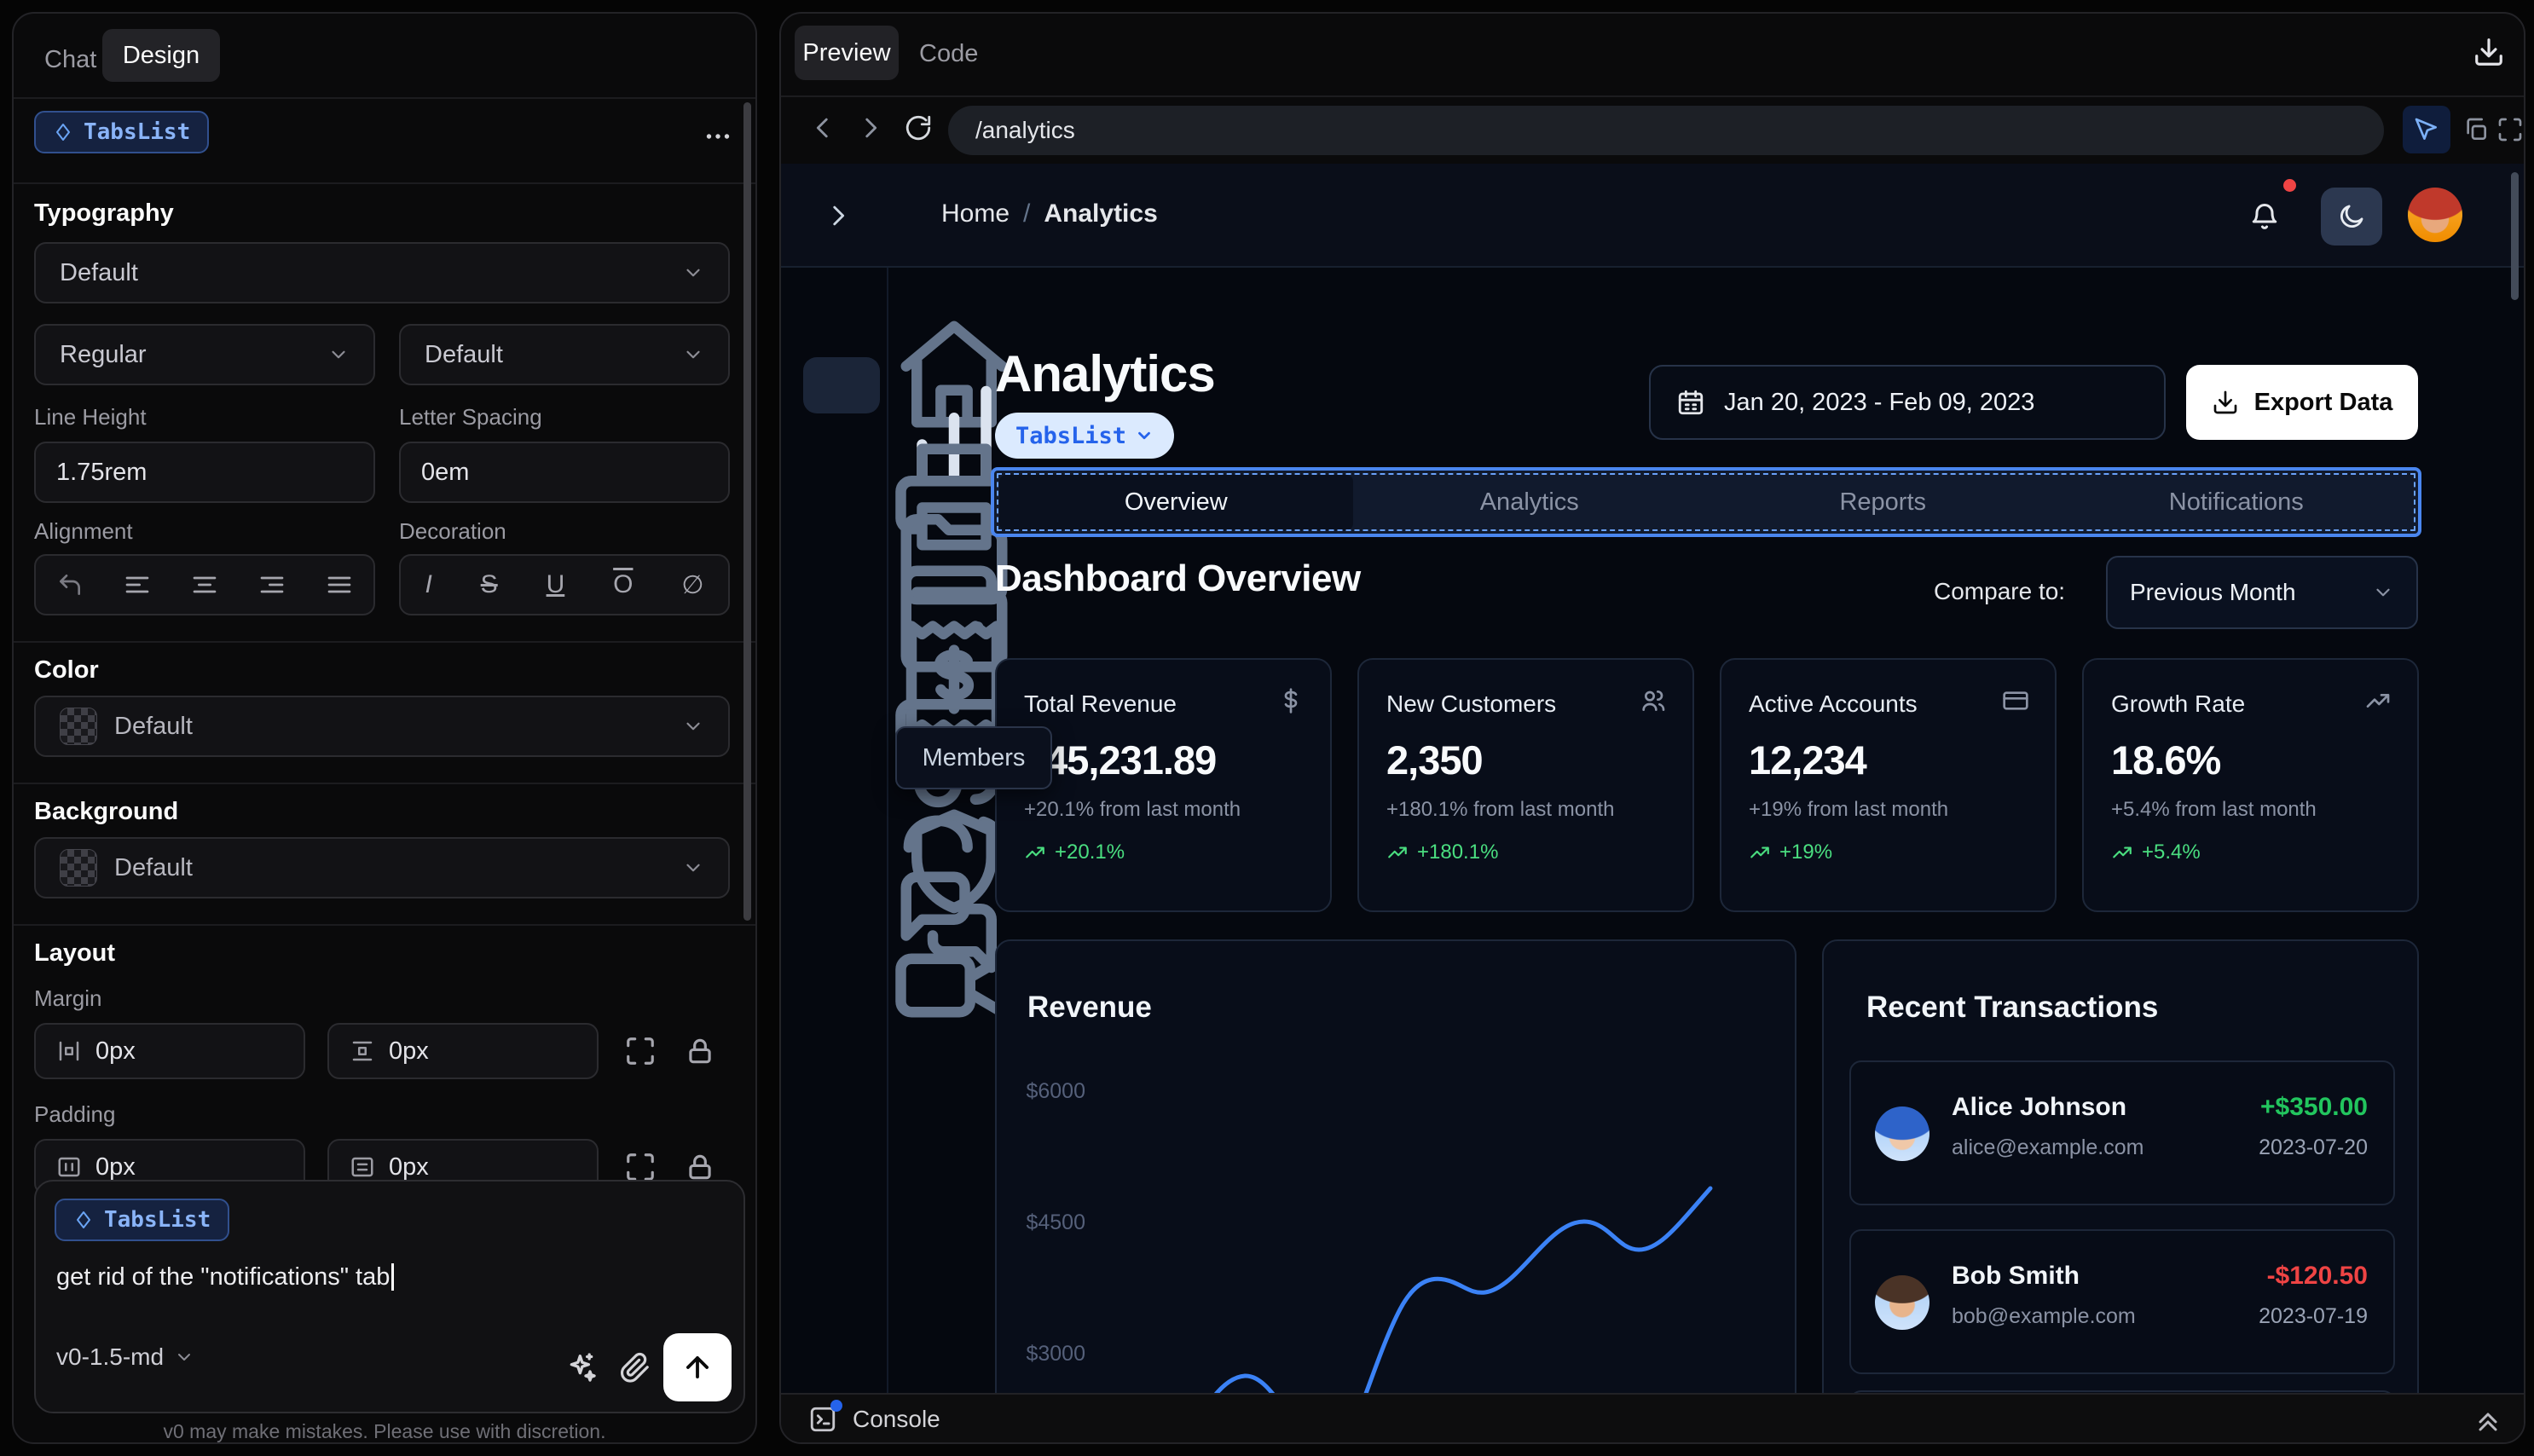 Image resolution: width=2534 pixels, height=1456 pixels. I want to click on chevrons-up-icon, so click(2488, 1419).